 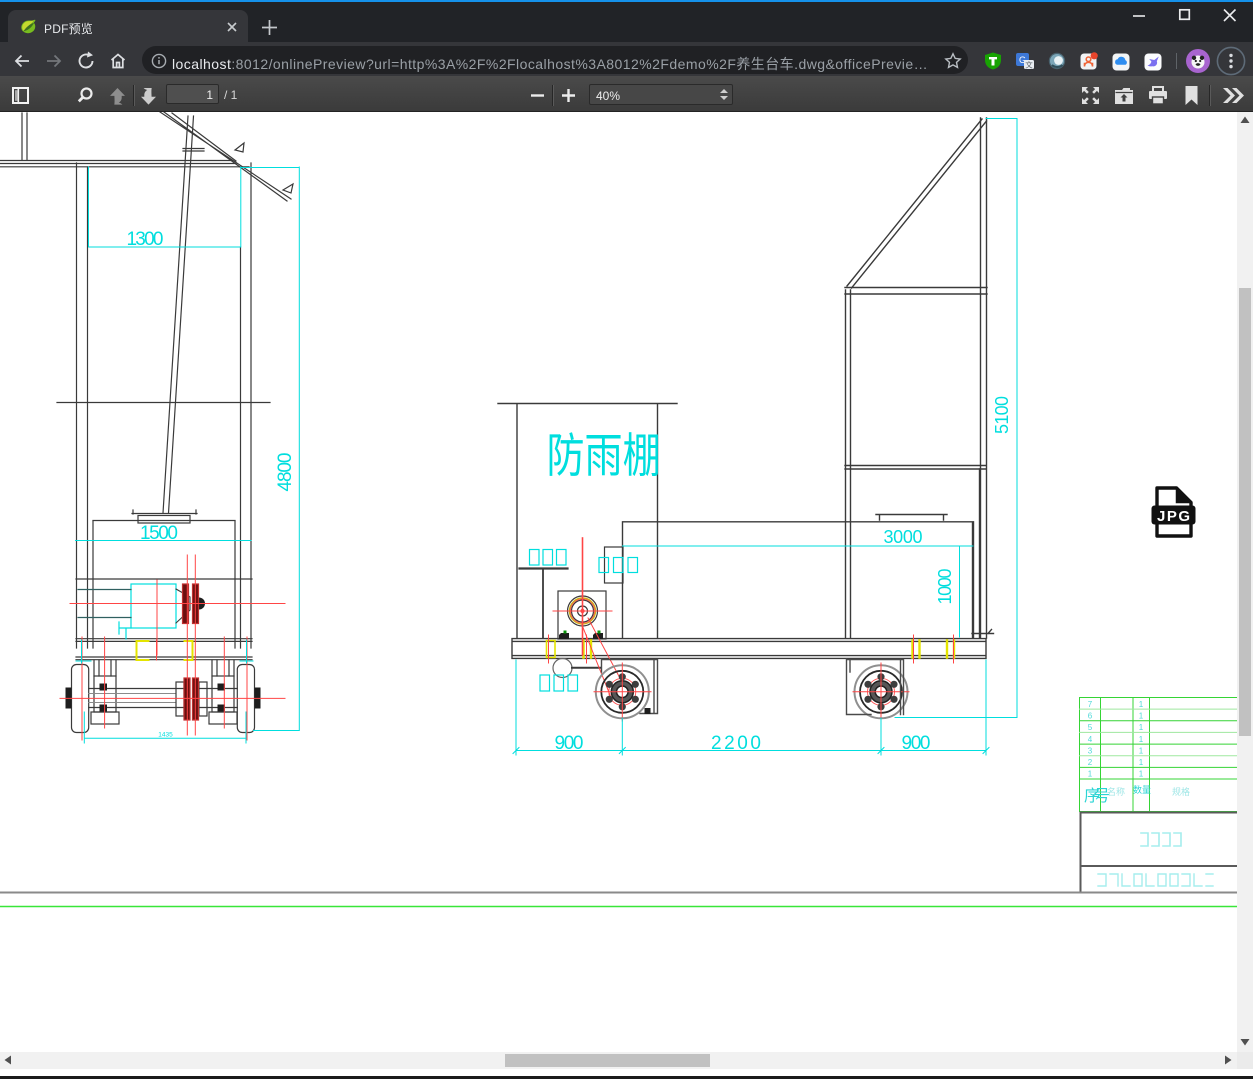 I want to click on svg-text: 1500, so click(x=159, y=533).